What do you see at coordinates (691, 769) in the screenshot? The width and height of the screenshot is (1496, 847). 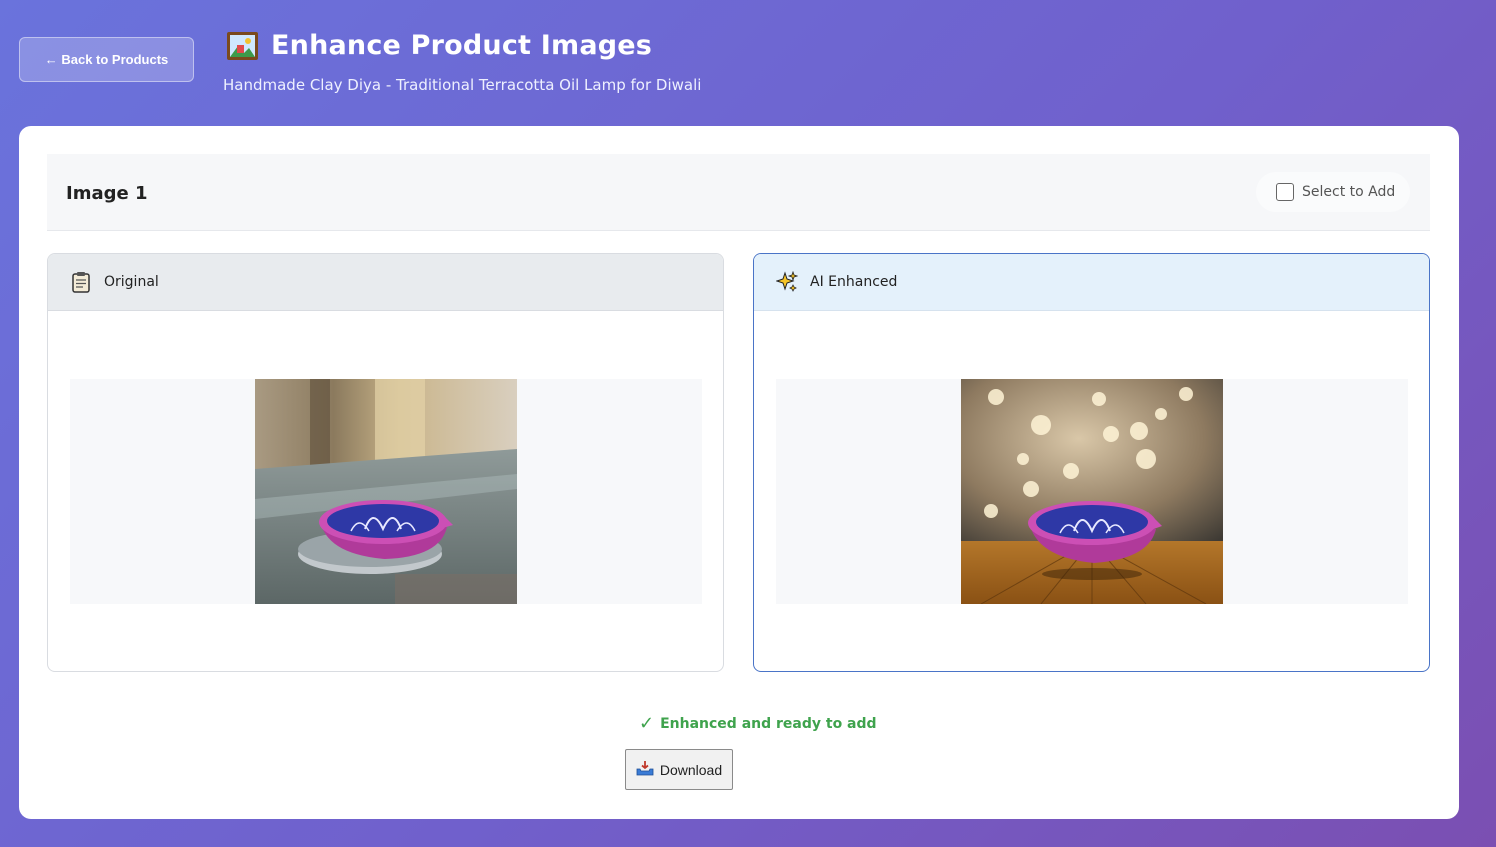 I see `download-label: Download` at bounding box center [691, 769].